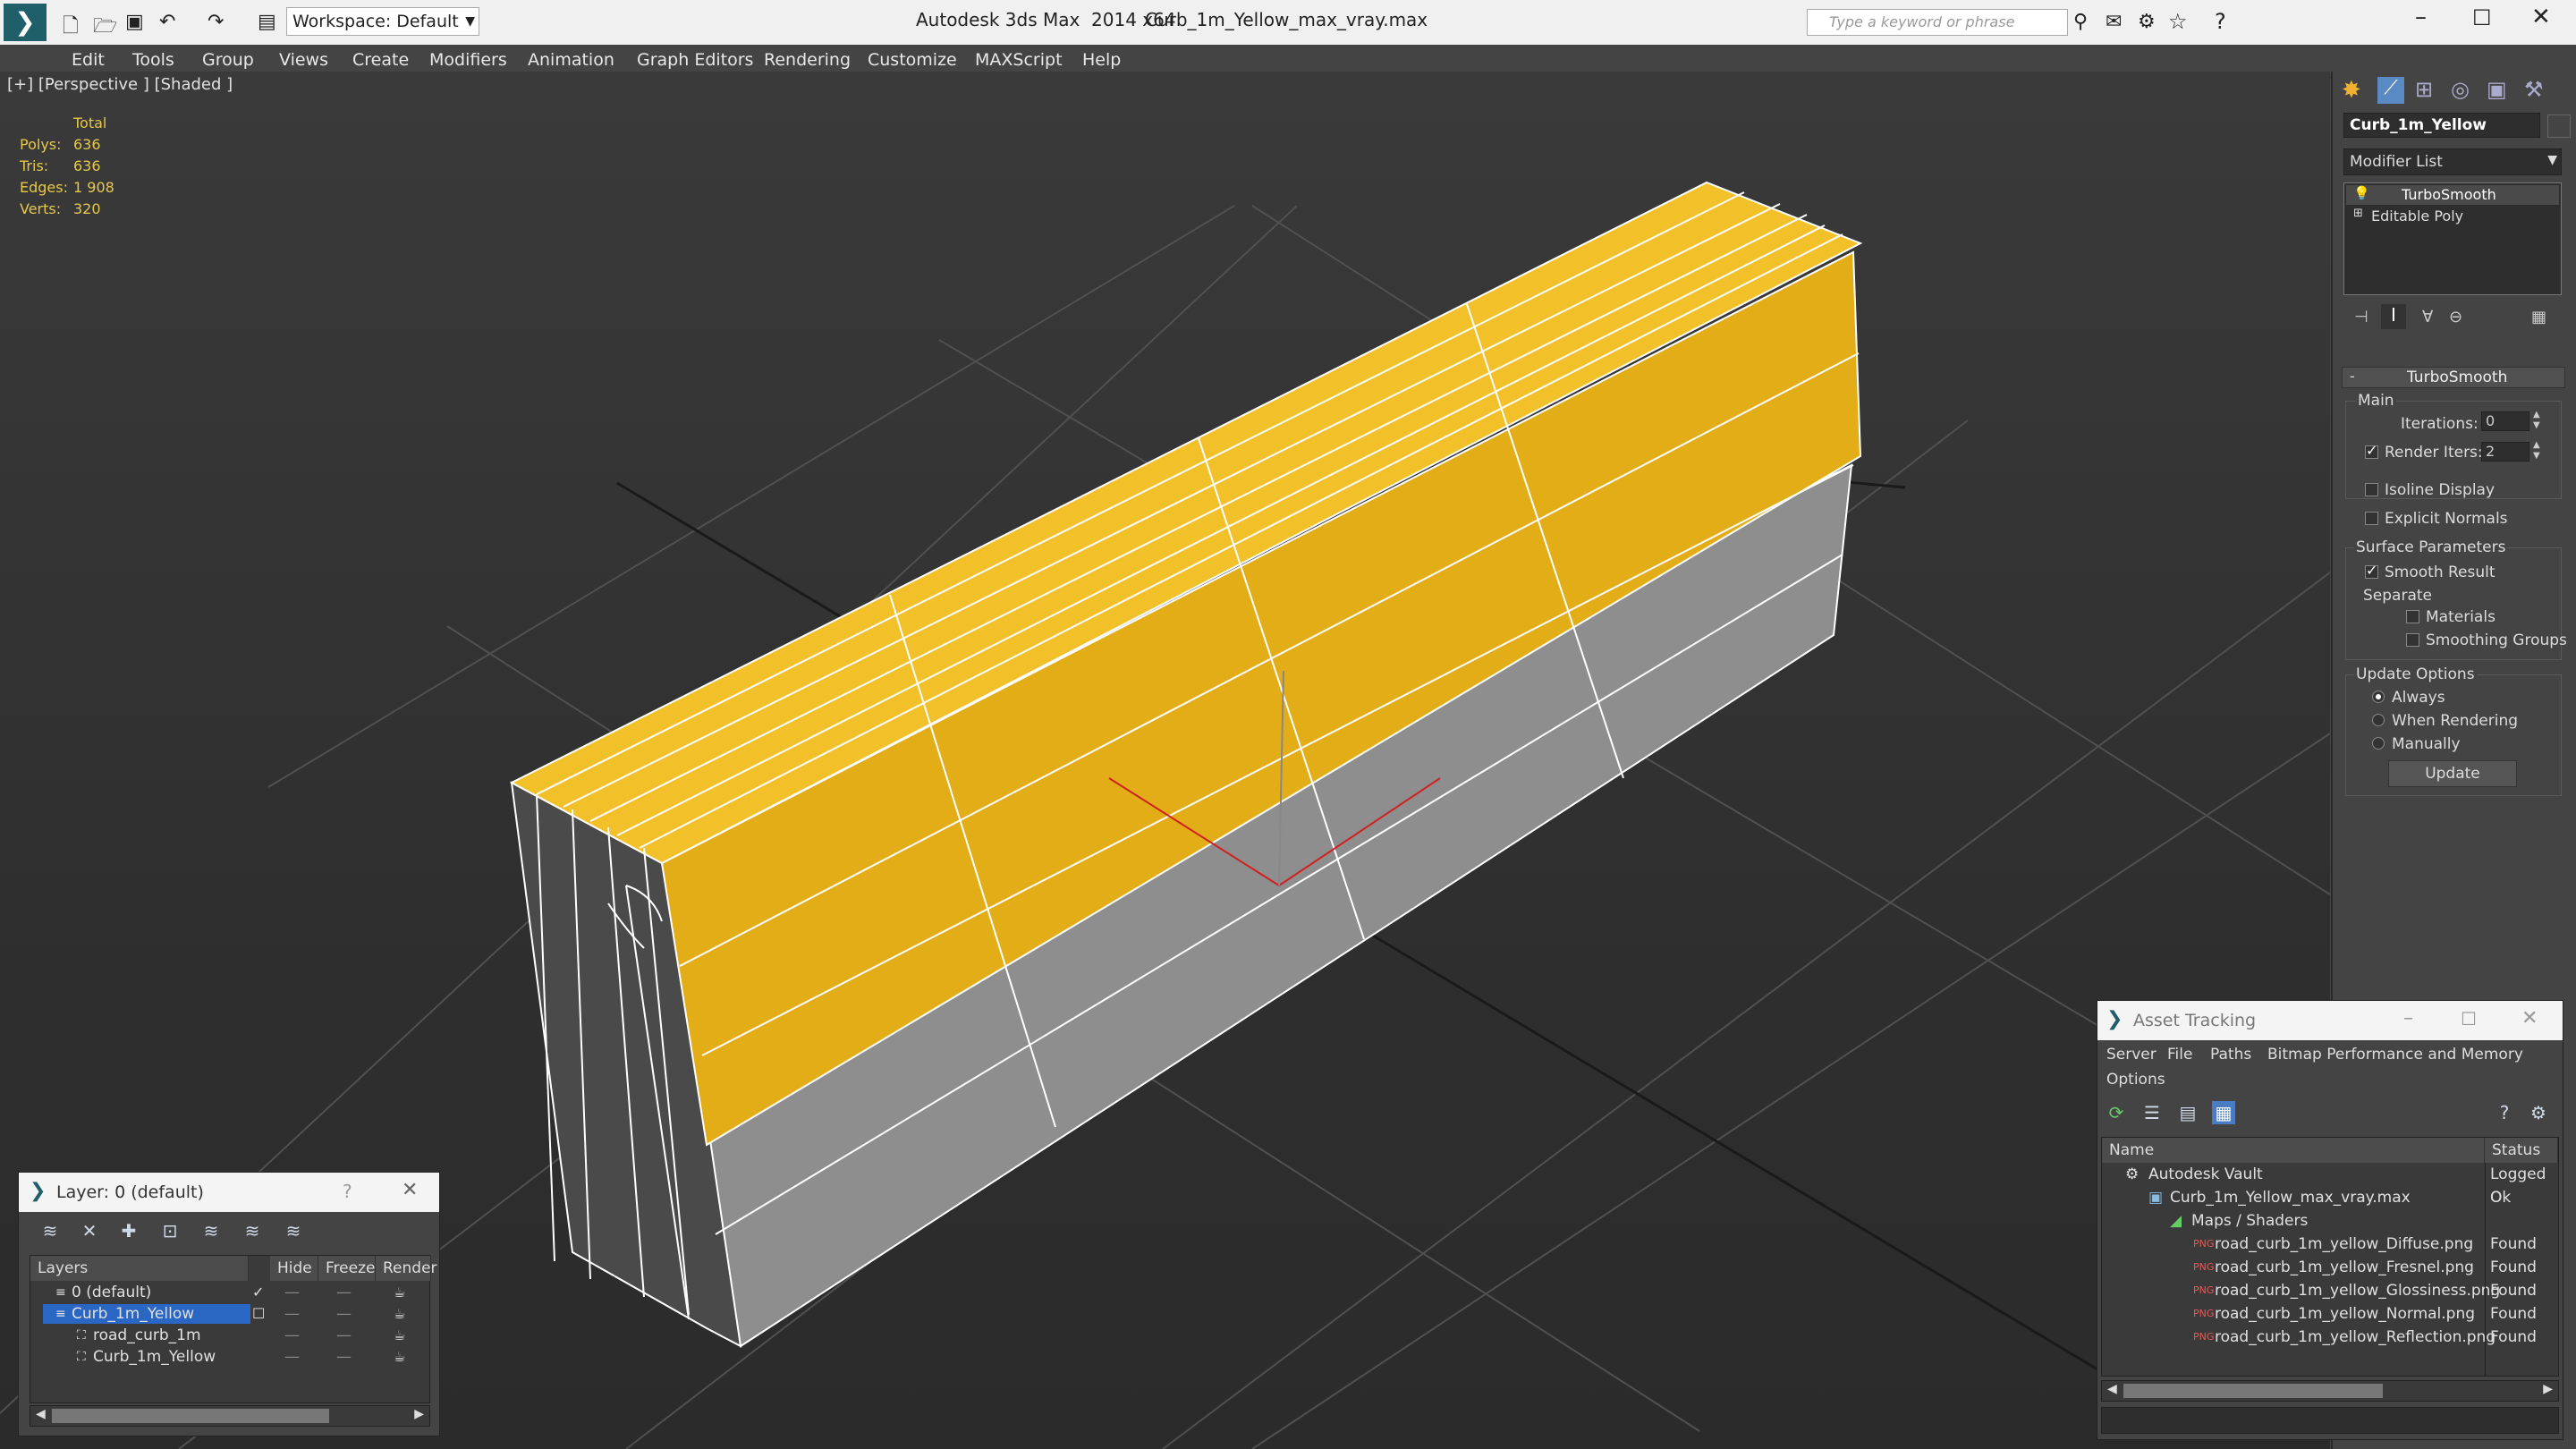 The image size is (2576, 1449). What do you see at coordinates (2361, 193) in the screenshot?
I see `lightbulb-icon: 💡` at bounding box center [2361, 193].